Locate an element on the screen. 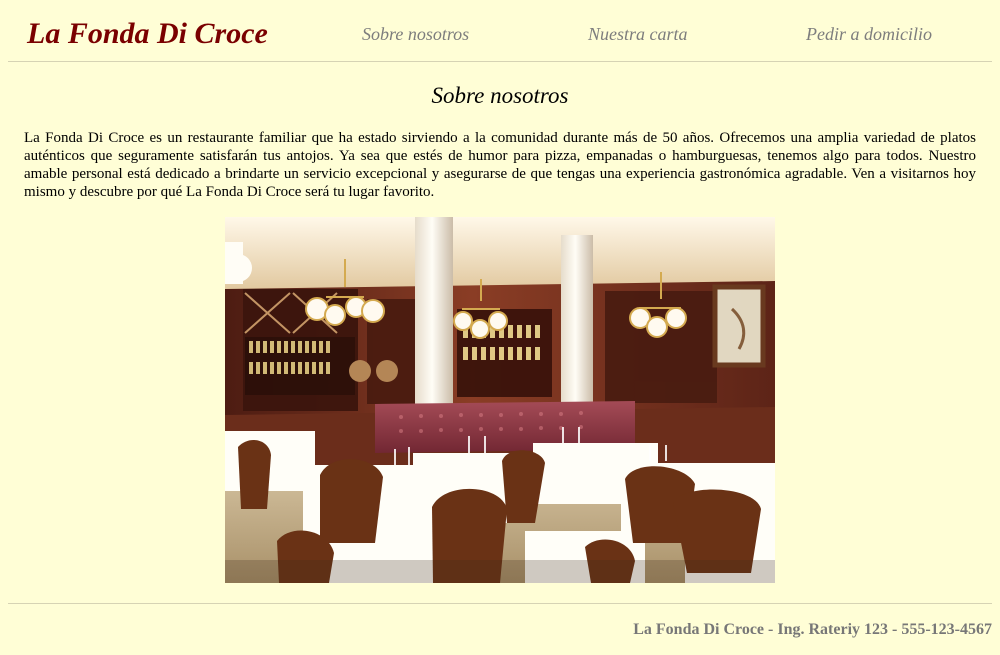  nav-link-nuestra-carta: Nuestra carta is located at coordinates (638, 34).